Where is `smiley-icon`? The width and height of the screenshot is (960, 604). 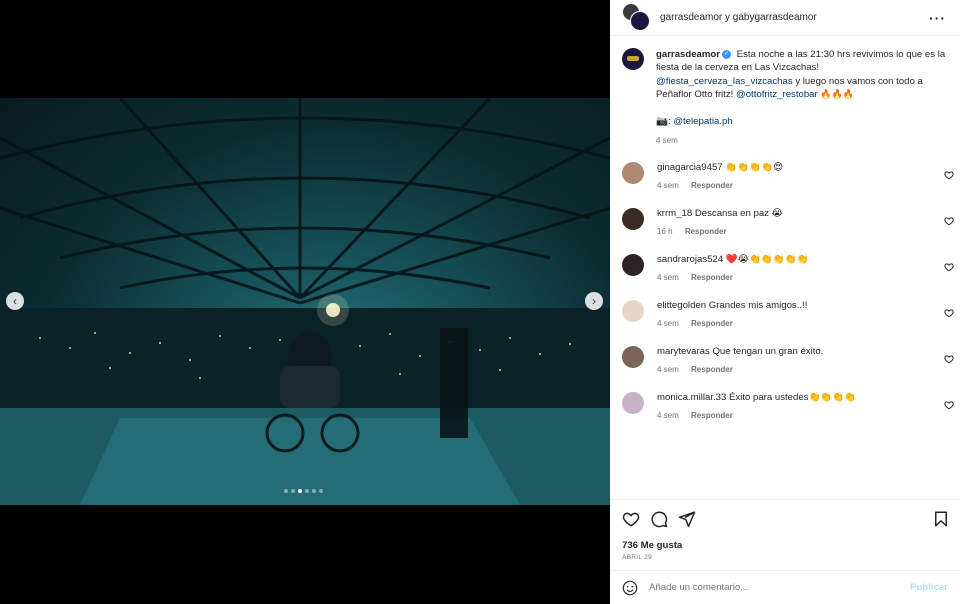
smiley-icon is located at coordinates (630, 587).